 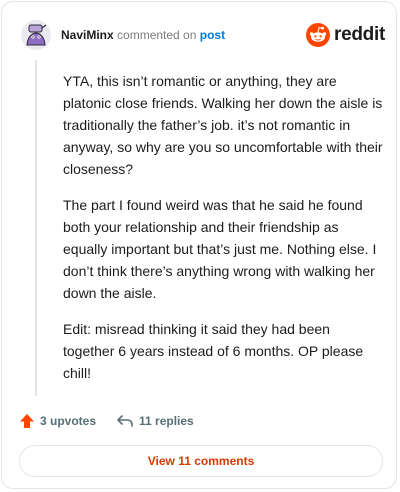 I want to click on comment-byline: NaviMinx commented on post, so click(x=143, y=35).